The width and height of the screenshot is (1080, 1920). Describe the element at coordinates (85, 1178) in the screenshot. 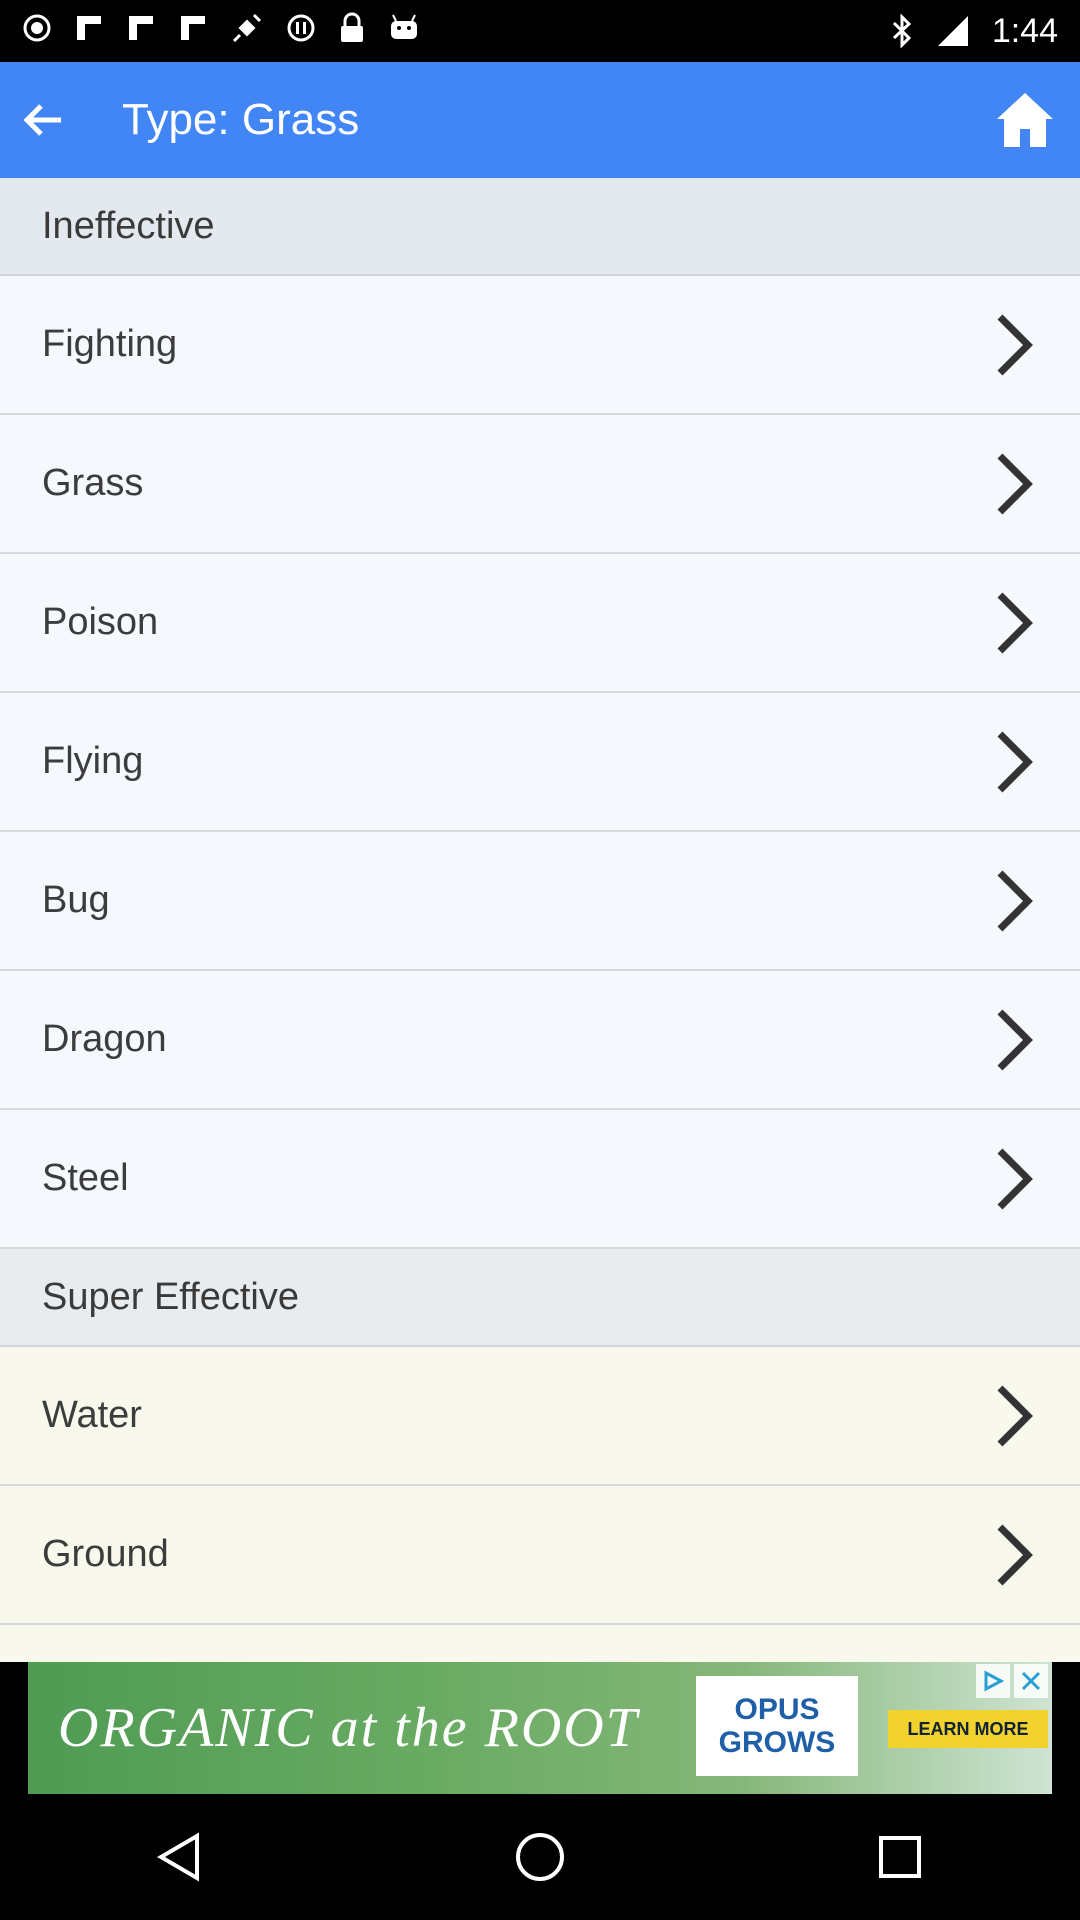

I see `list-item-label: Steel` at that location.